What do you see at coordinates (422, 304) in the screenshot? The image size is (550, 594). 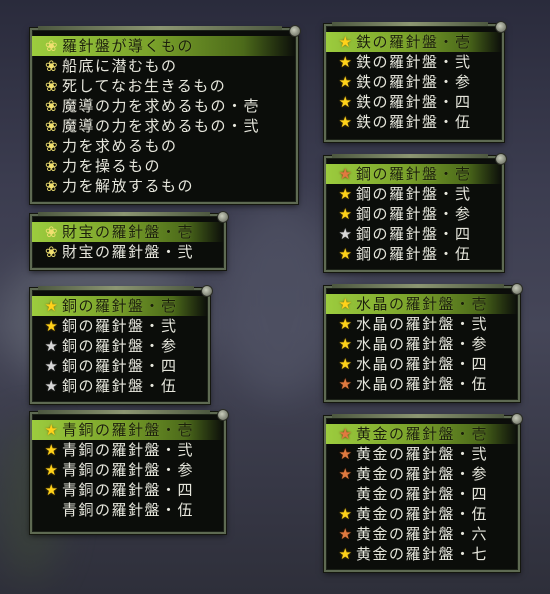 I see `list-item: ★ 水晶の羅針盤・壱` at bounding box center [422, 304].